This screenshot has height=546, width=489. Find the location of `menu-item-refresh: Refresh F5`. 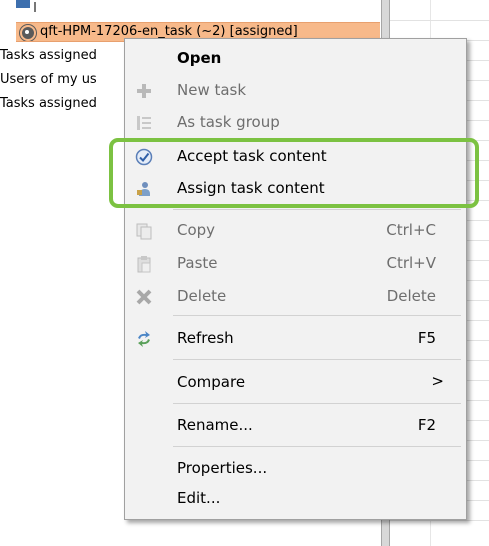

menu-item-refresh: Refresh F5 is located at coordinates (295, 339).